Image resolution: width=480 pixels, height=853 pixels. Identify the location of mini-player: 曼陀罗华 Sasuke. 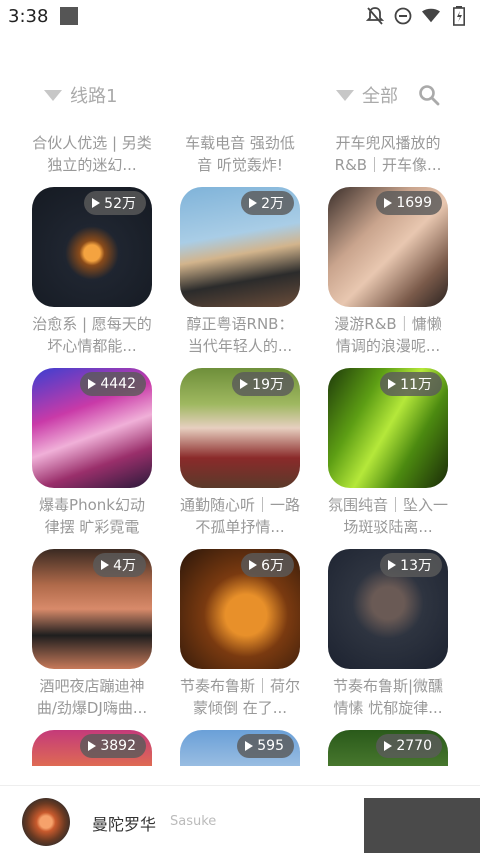
(240, 819).